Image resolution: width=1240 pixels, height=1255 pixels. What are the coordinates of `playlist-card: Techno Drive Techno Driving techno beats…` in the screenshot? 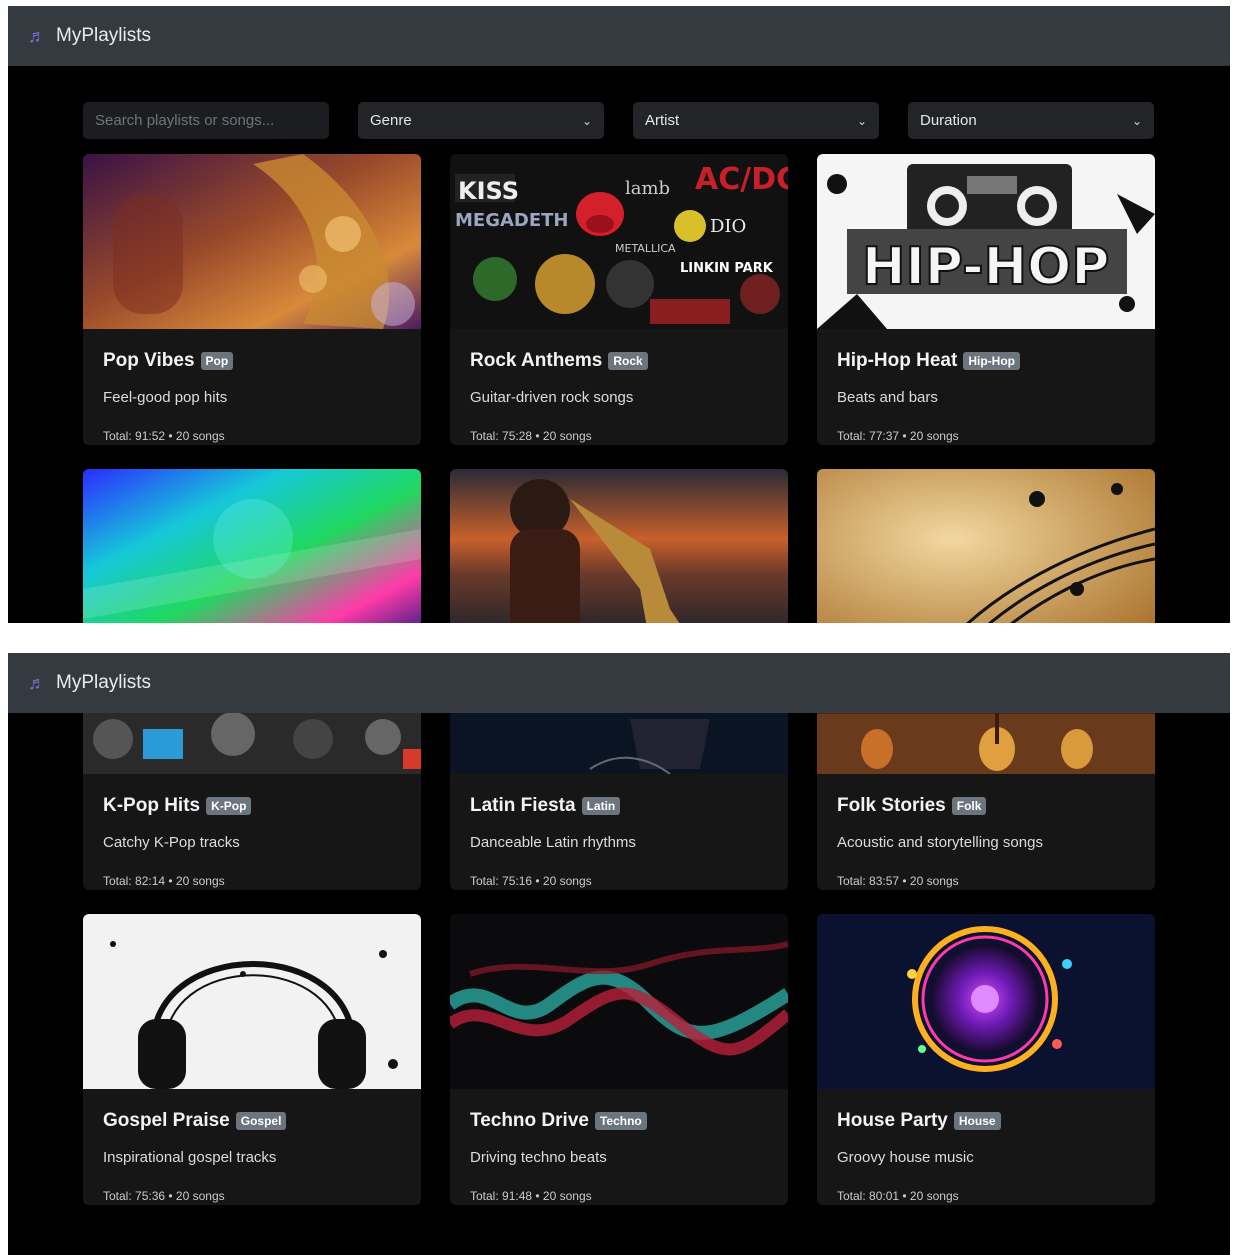 It's located at (619, 1059).